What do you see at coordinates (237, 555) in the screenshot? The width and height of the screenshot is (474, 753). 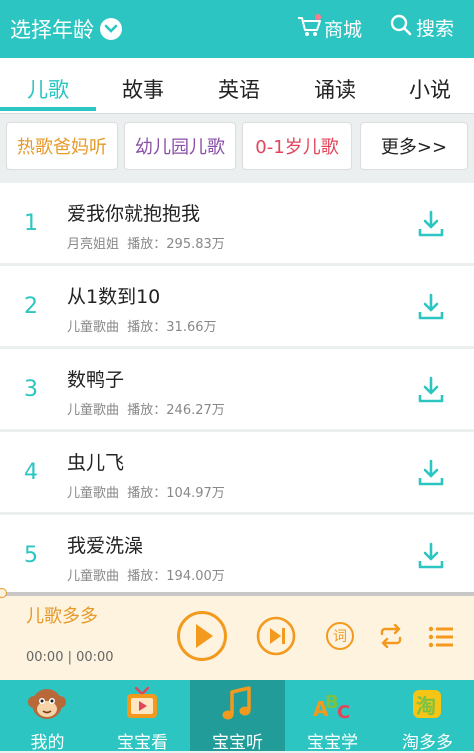 I see `list-item: 5 我爱洗澡 儿童歌曲 播放：194.00万` at bounding box center [237, 555].